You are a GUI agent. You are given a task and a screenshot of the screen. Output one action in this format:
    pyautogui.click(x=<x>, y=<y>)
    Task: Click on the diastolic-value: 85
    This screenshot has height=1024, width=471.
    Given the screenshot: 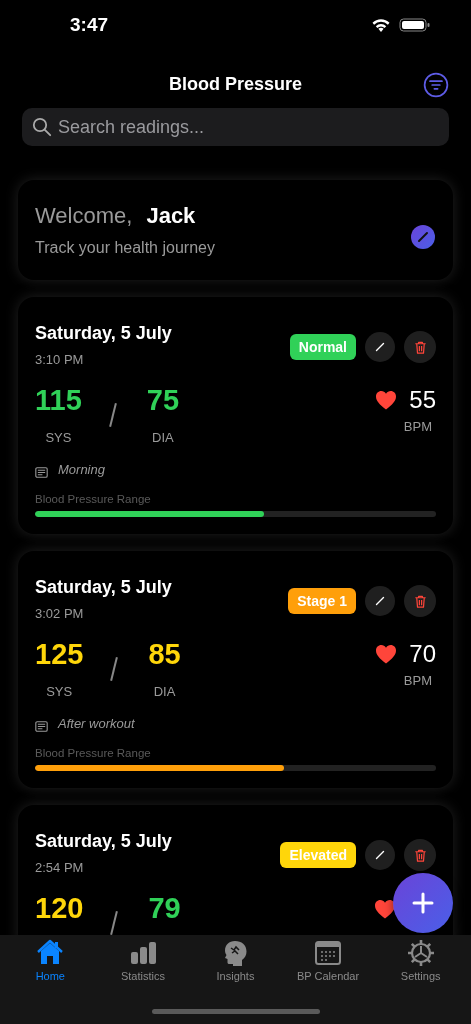 What is the action you would take?
    pyautogui.click(x=164, y=654)
    